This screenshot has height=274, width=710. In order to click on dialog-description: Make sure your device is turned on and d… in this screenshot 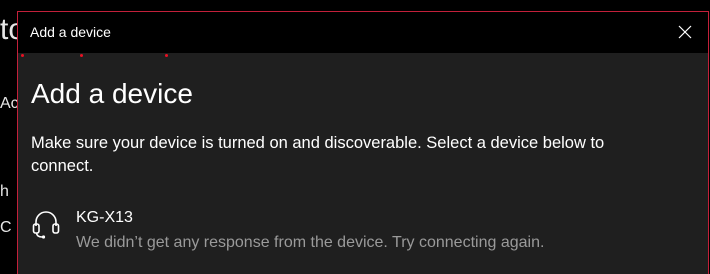, I will do `click(318, 154)`.